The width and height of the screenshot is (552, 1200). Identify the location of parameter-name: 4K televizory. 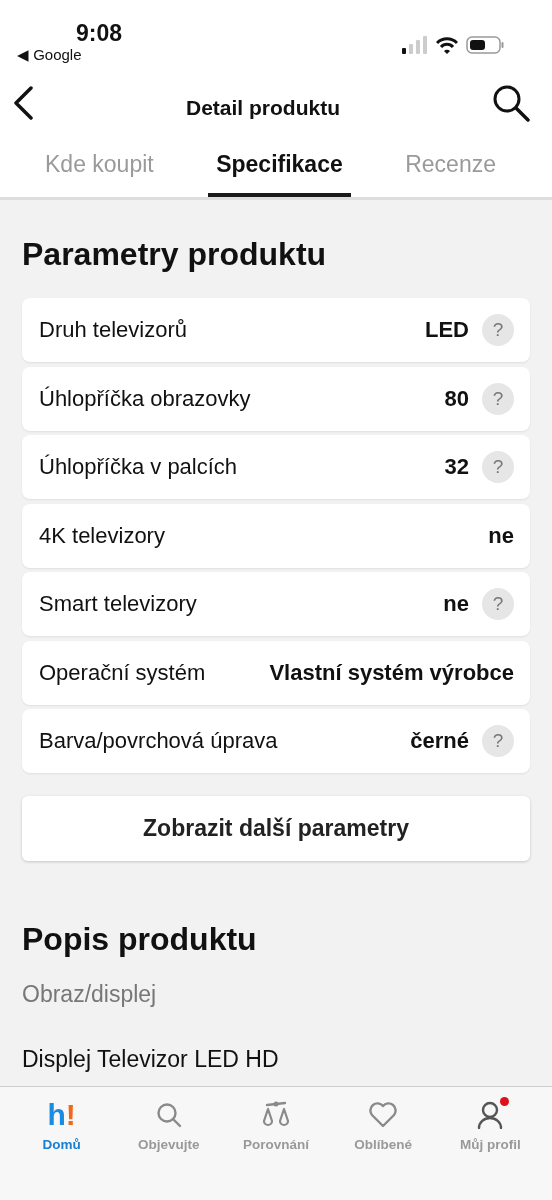
(102, 535).